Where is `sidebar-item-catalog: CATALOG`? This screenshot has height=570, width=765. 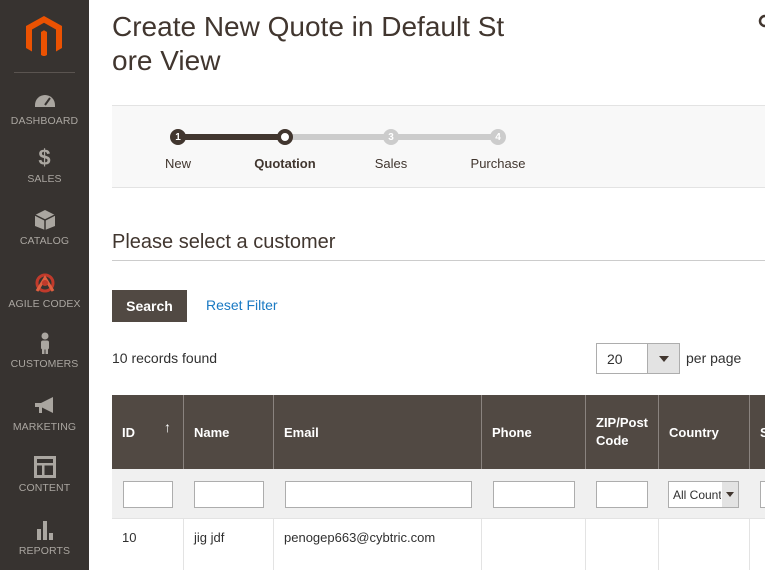
sidebar-item-catalog: CATALOG is located at coordinates (44, 228).